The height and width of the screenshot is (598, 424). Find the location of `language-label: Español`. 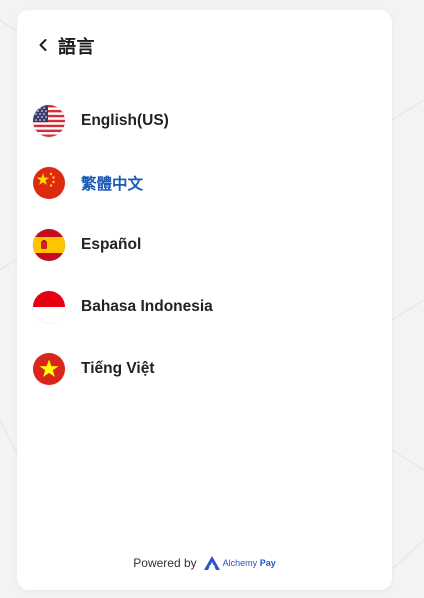

language-label: Español is located at coordinates (111, 244).